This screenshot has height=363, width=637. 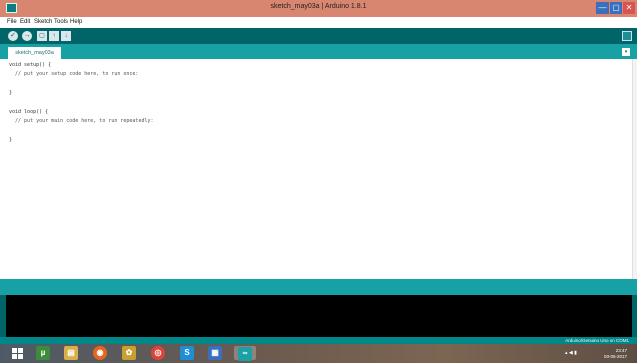 I want to click on taskbar-clock: 23:47 03-05-2017, so click(x=615, y=354).